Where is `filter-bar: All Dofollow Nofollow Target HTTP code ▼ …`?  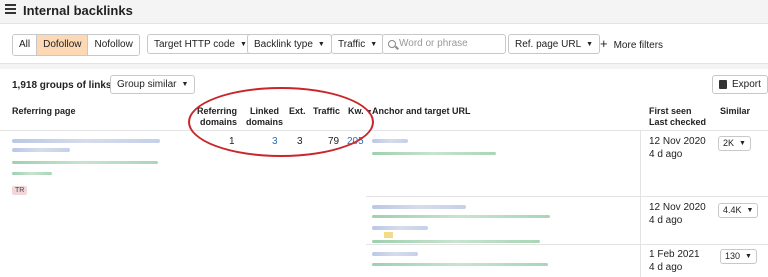 filter-bar: All Dofollow Nofollow Target HTTP code ▼ … is located at coordinates (384, 43).